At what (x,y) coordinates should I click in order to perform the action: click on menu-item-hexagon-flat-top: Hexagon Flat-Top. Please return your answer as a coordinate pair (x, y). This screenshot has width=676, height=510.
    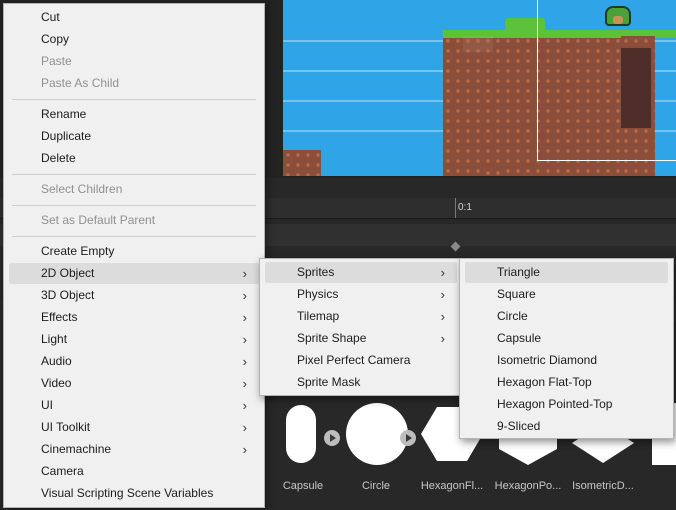
    Looking at the image, I should click on (566, 382).